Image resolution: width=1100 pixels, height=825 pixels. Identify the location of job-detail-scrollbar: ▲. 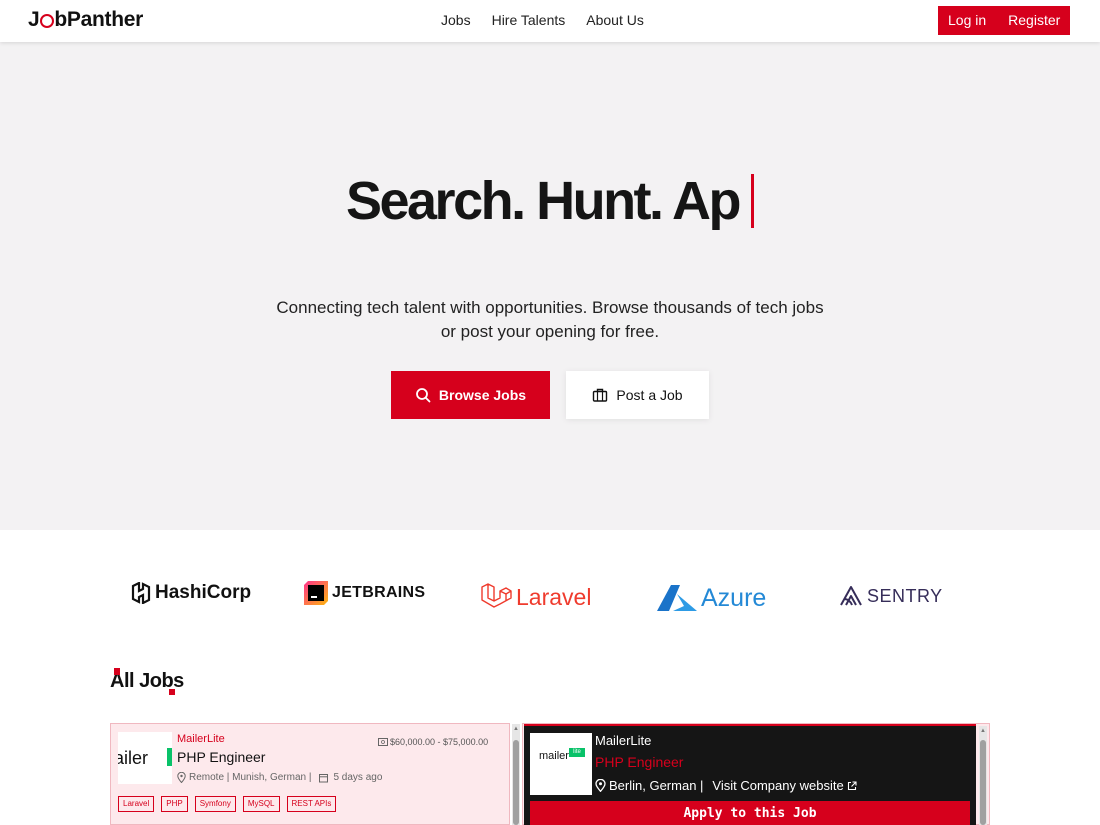
(983, 775).